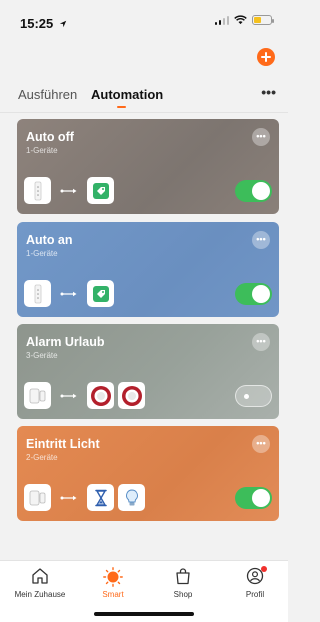 This screenshot has width=320, height=622. I want to click on signal-icon, so click(221, 20).